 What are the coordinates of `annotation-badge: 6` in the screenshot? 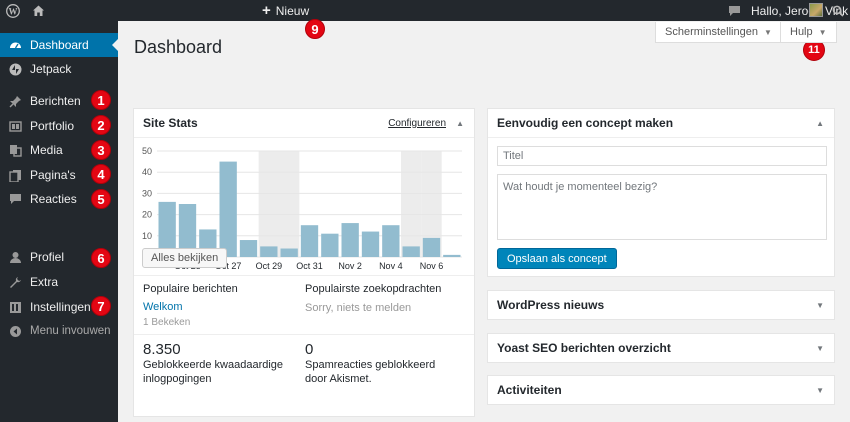 It's located at (101, 258).